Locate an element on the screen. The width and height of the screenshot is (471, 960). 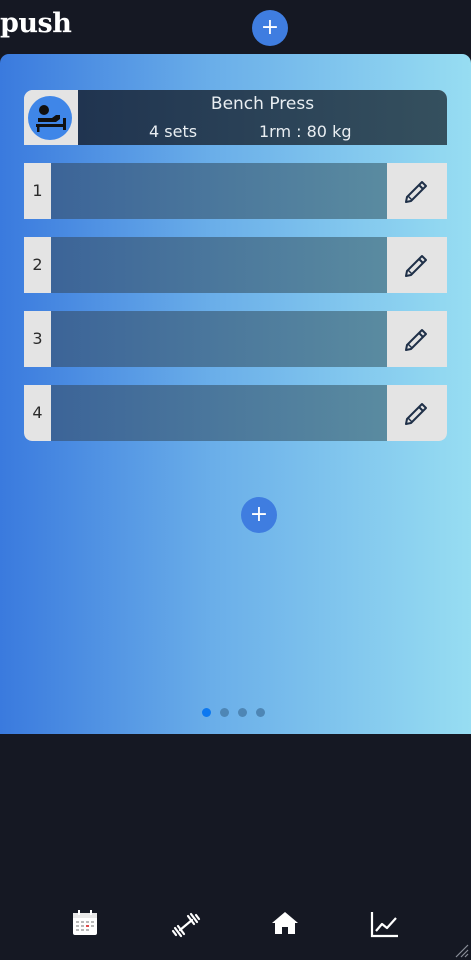
set-row: 4 is located at coordinates (235, 413).